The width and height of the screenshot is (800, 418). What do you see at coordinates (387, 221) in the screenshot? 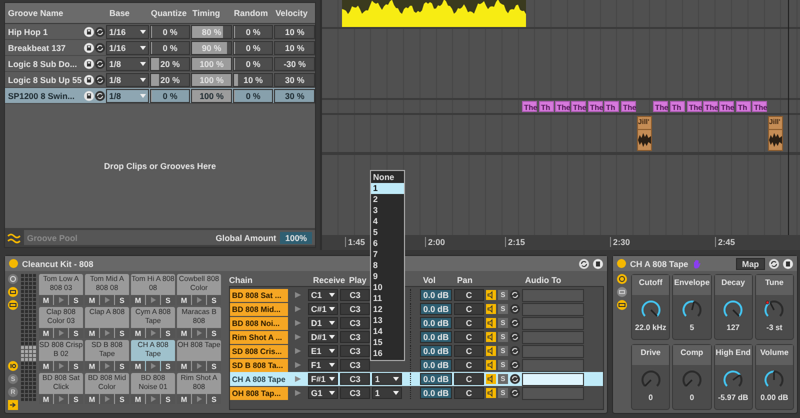
I see `menu-item: 4` at bounding box center [387, 221].